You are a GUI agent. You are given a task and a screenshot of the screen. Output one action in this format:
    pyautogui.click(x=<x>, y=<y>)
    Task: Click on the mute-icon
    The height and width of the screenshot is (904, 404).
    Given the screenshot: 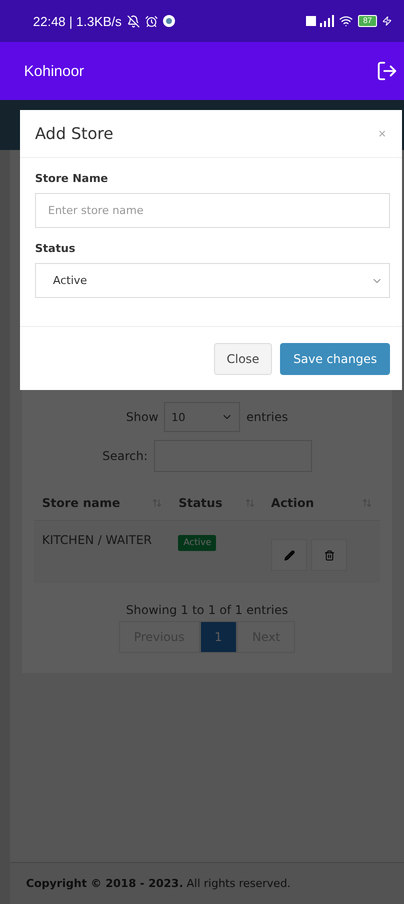 What is the action you would take?
    pyautogui.click(x=133, y=21)
    